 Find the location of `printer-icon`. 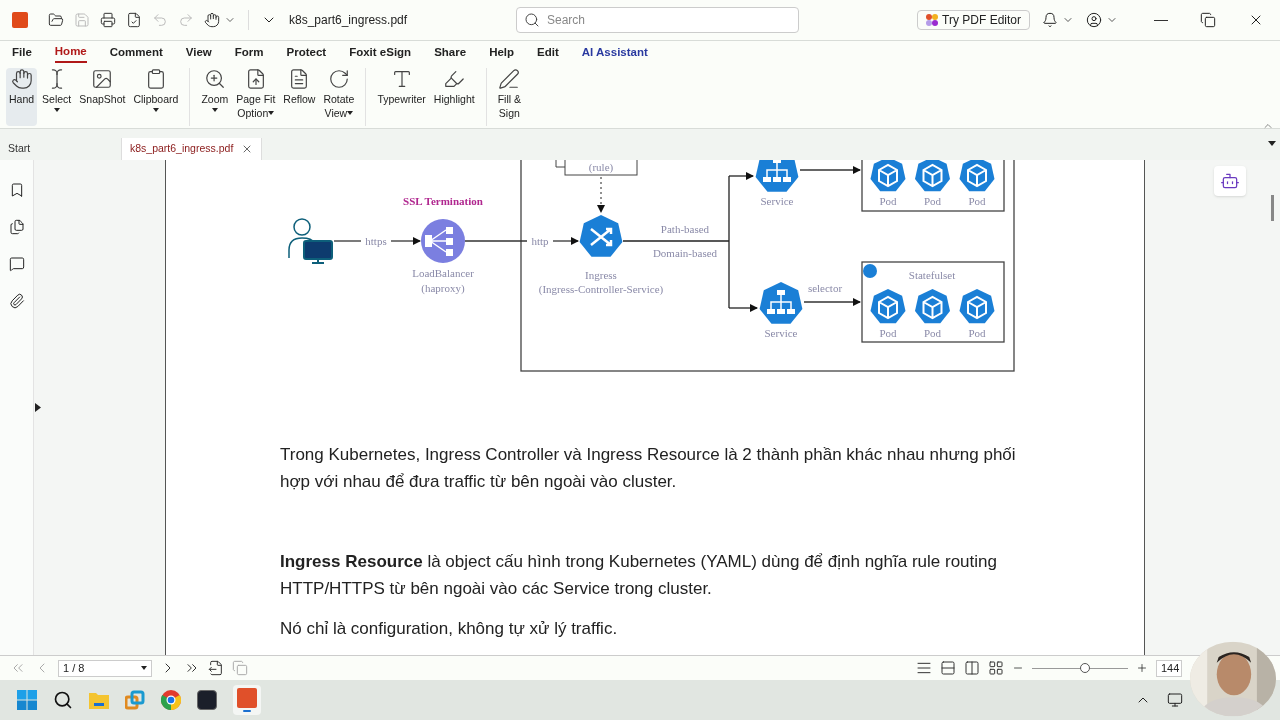

printer-icon is located at coordinates (108, 20).